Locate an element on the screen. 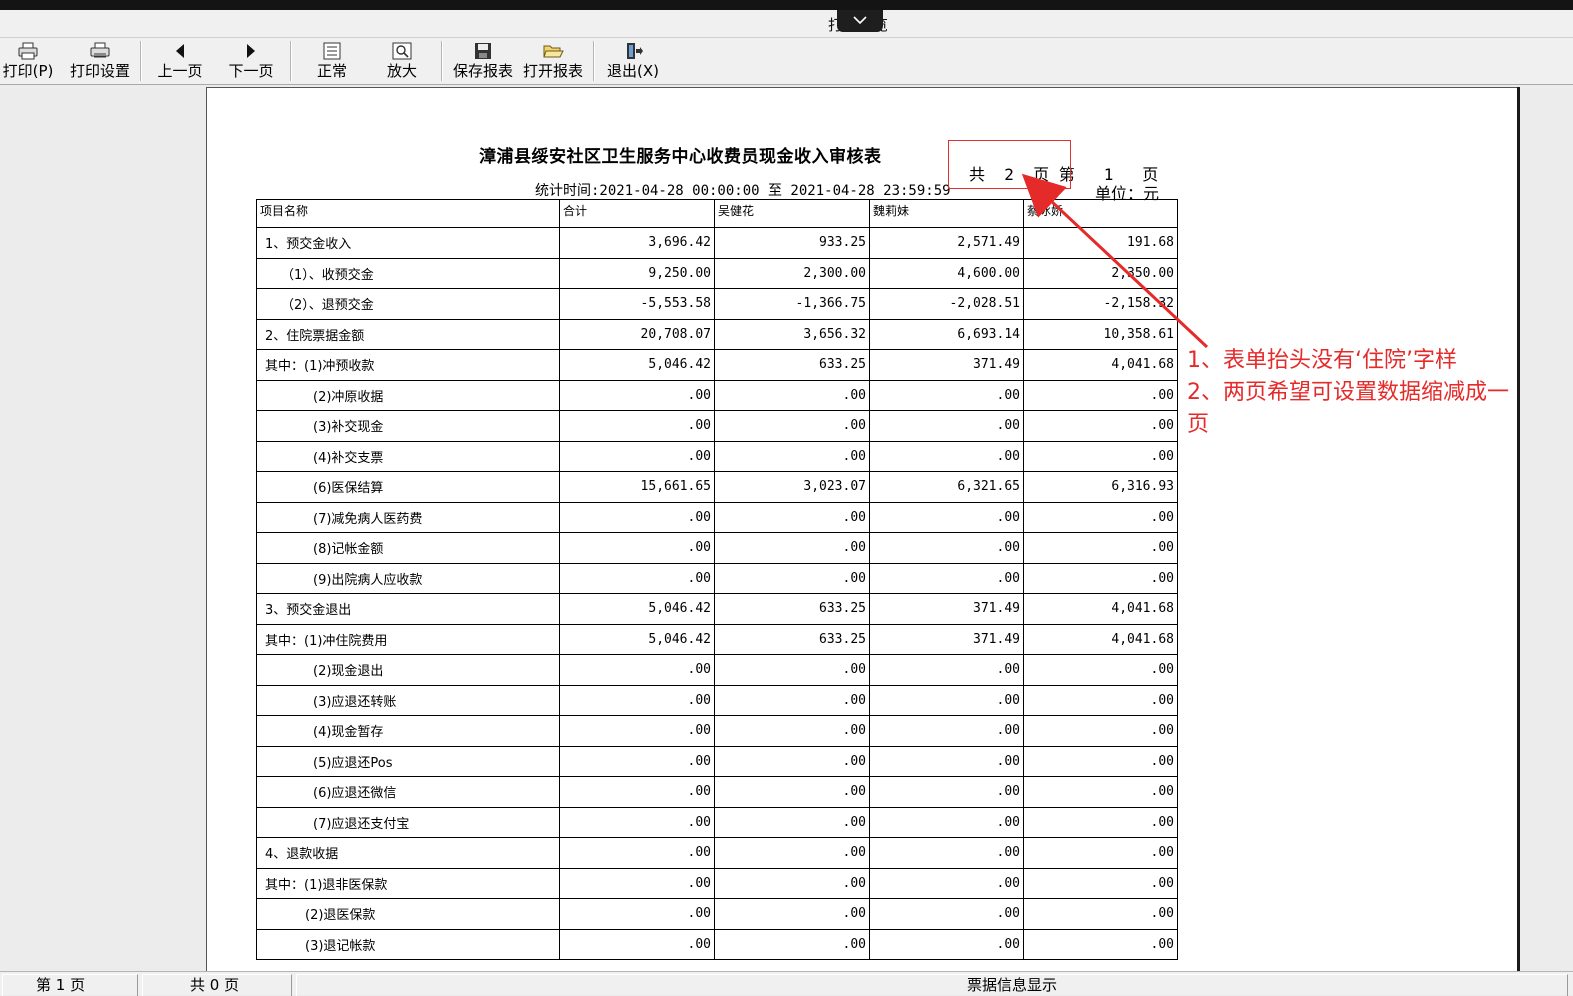 This screenshot has height=996, width=1573. zoom-icon is located at coordinates (402, 51).